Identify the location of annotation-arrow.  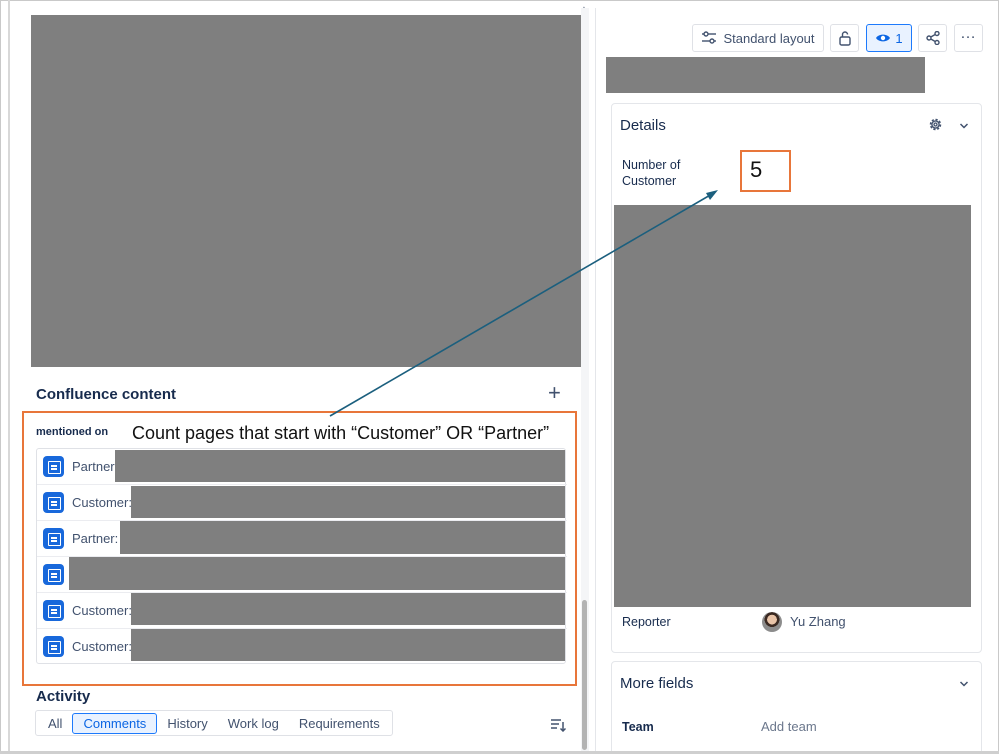
(523, 303).